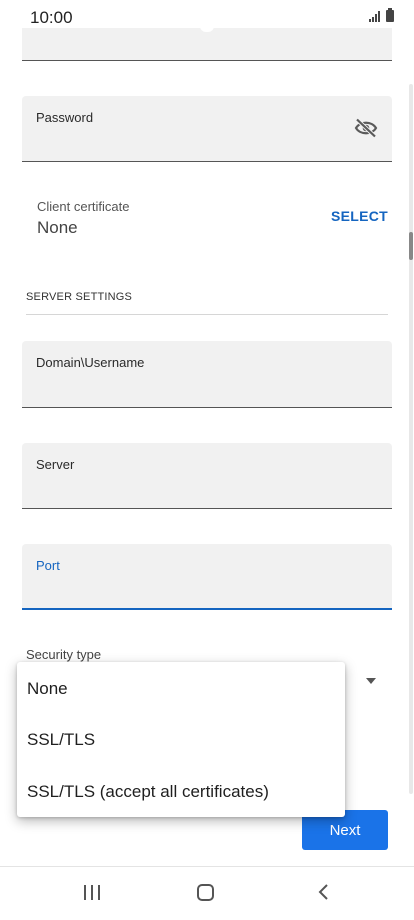  Describe the element at coordinates (83, 206) in the screenshot. I see `client-certificate-label: Client certificate` at that location.